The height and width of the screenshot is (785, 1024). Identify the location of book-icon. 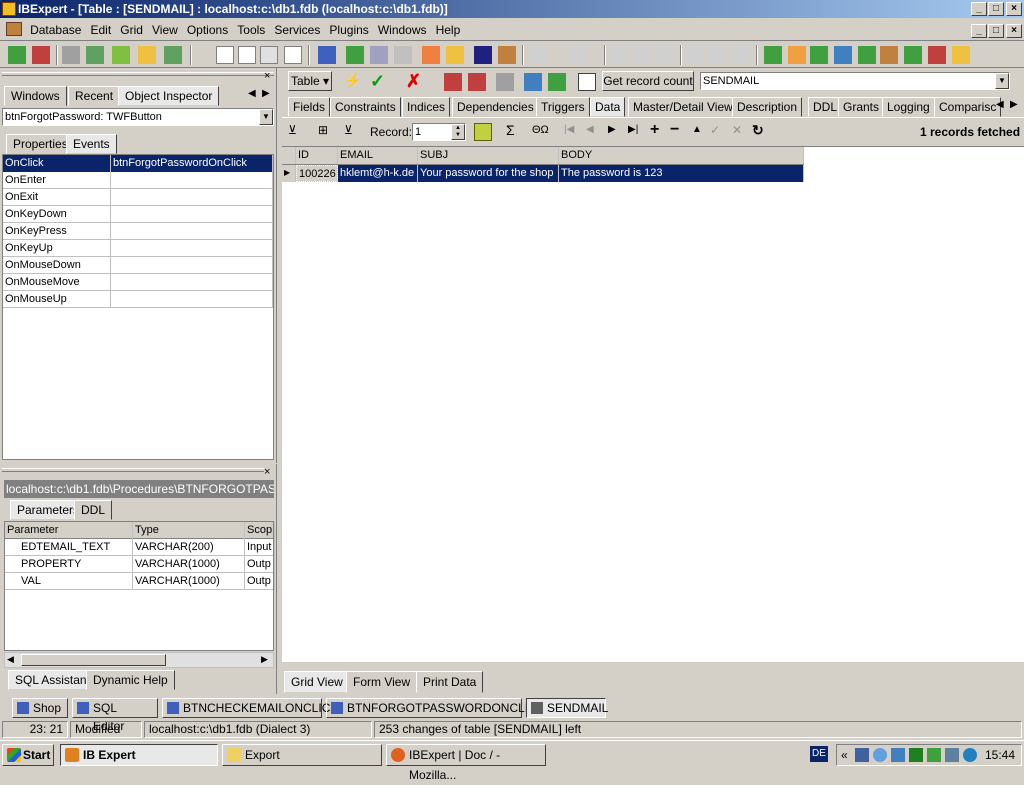
(483, 55).